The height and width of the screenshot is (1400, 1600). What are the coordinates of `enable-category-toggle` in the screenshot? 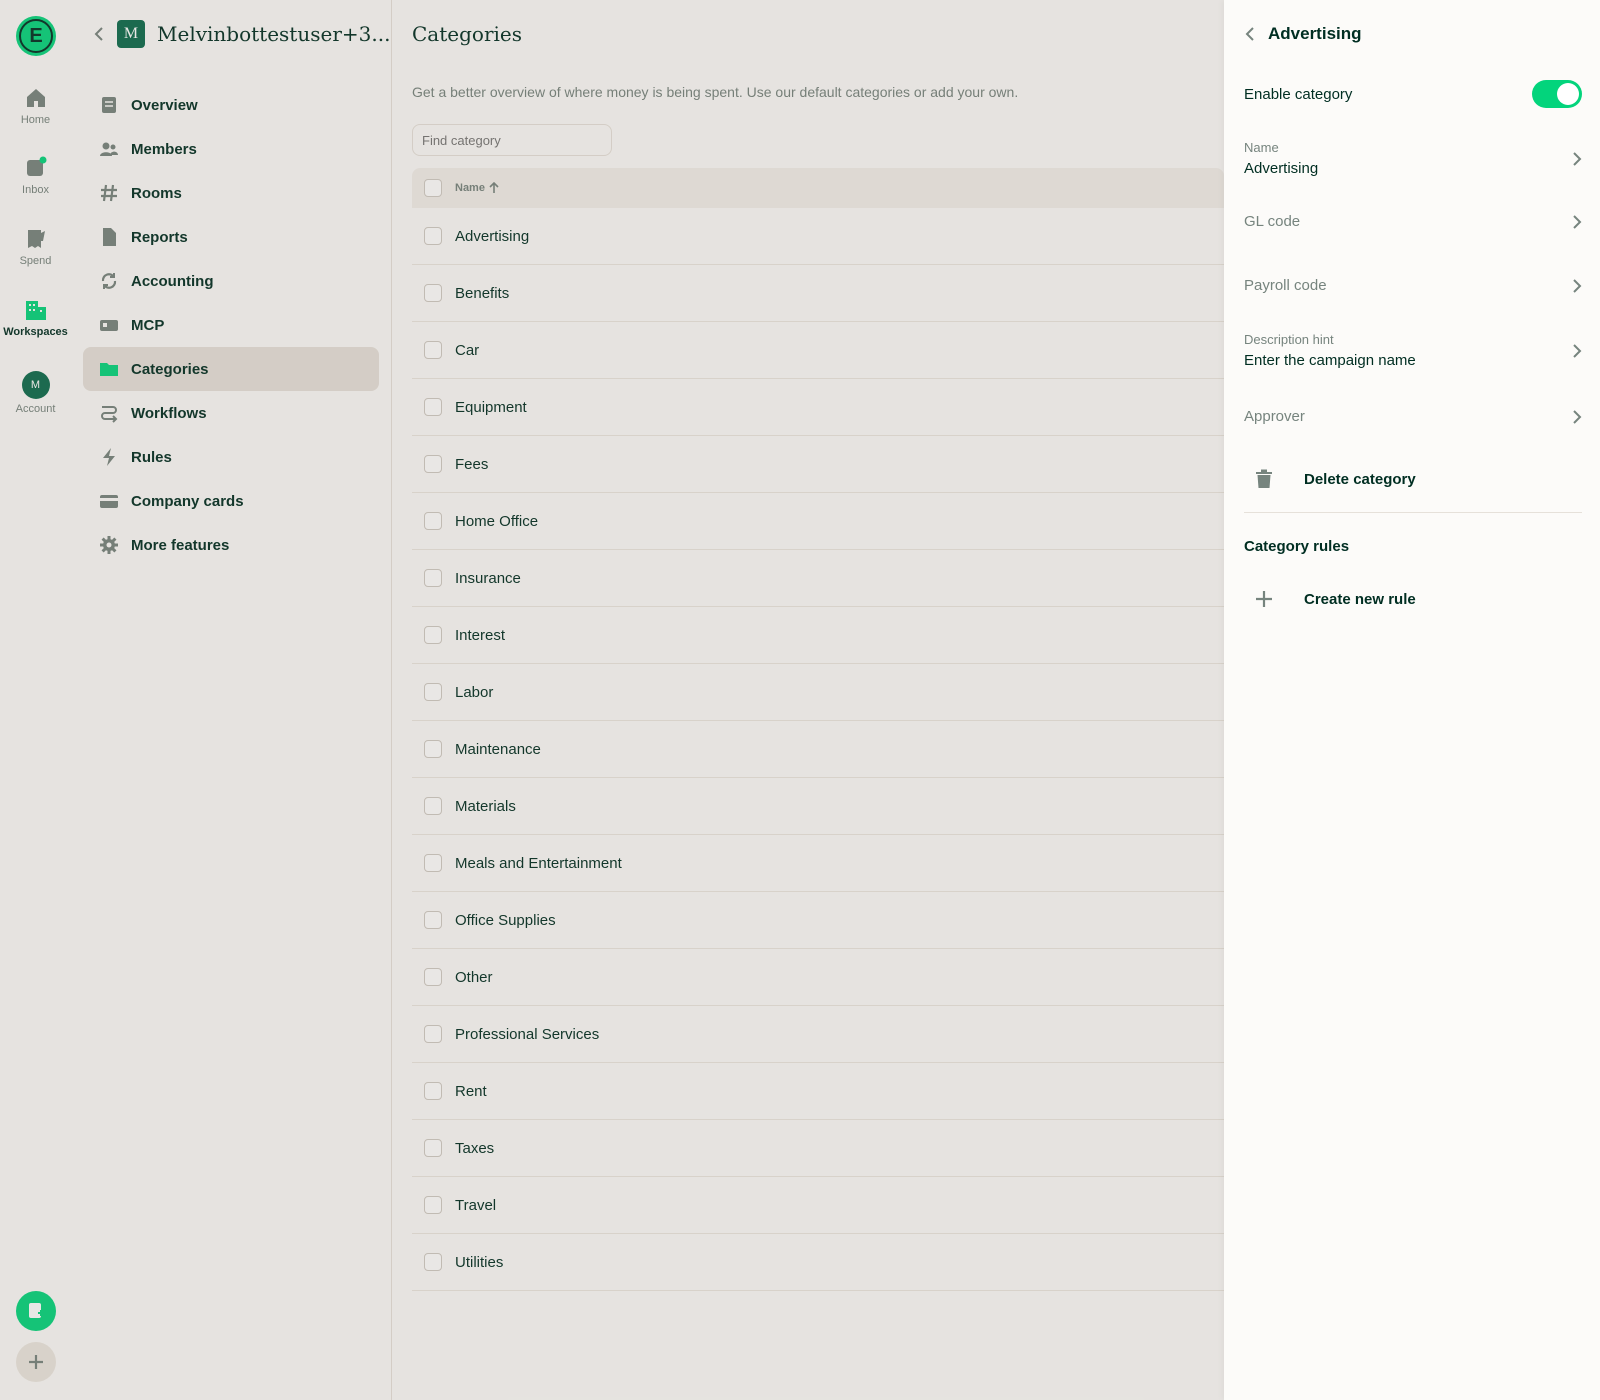 It's located at (1557, 94).